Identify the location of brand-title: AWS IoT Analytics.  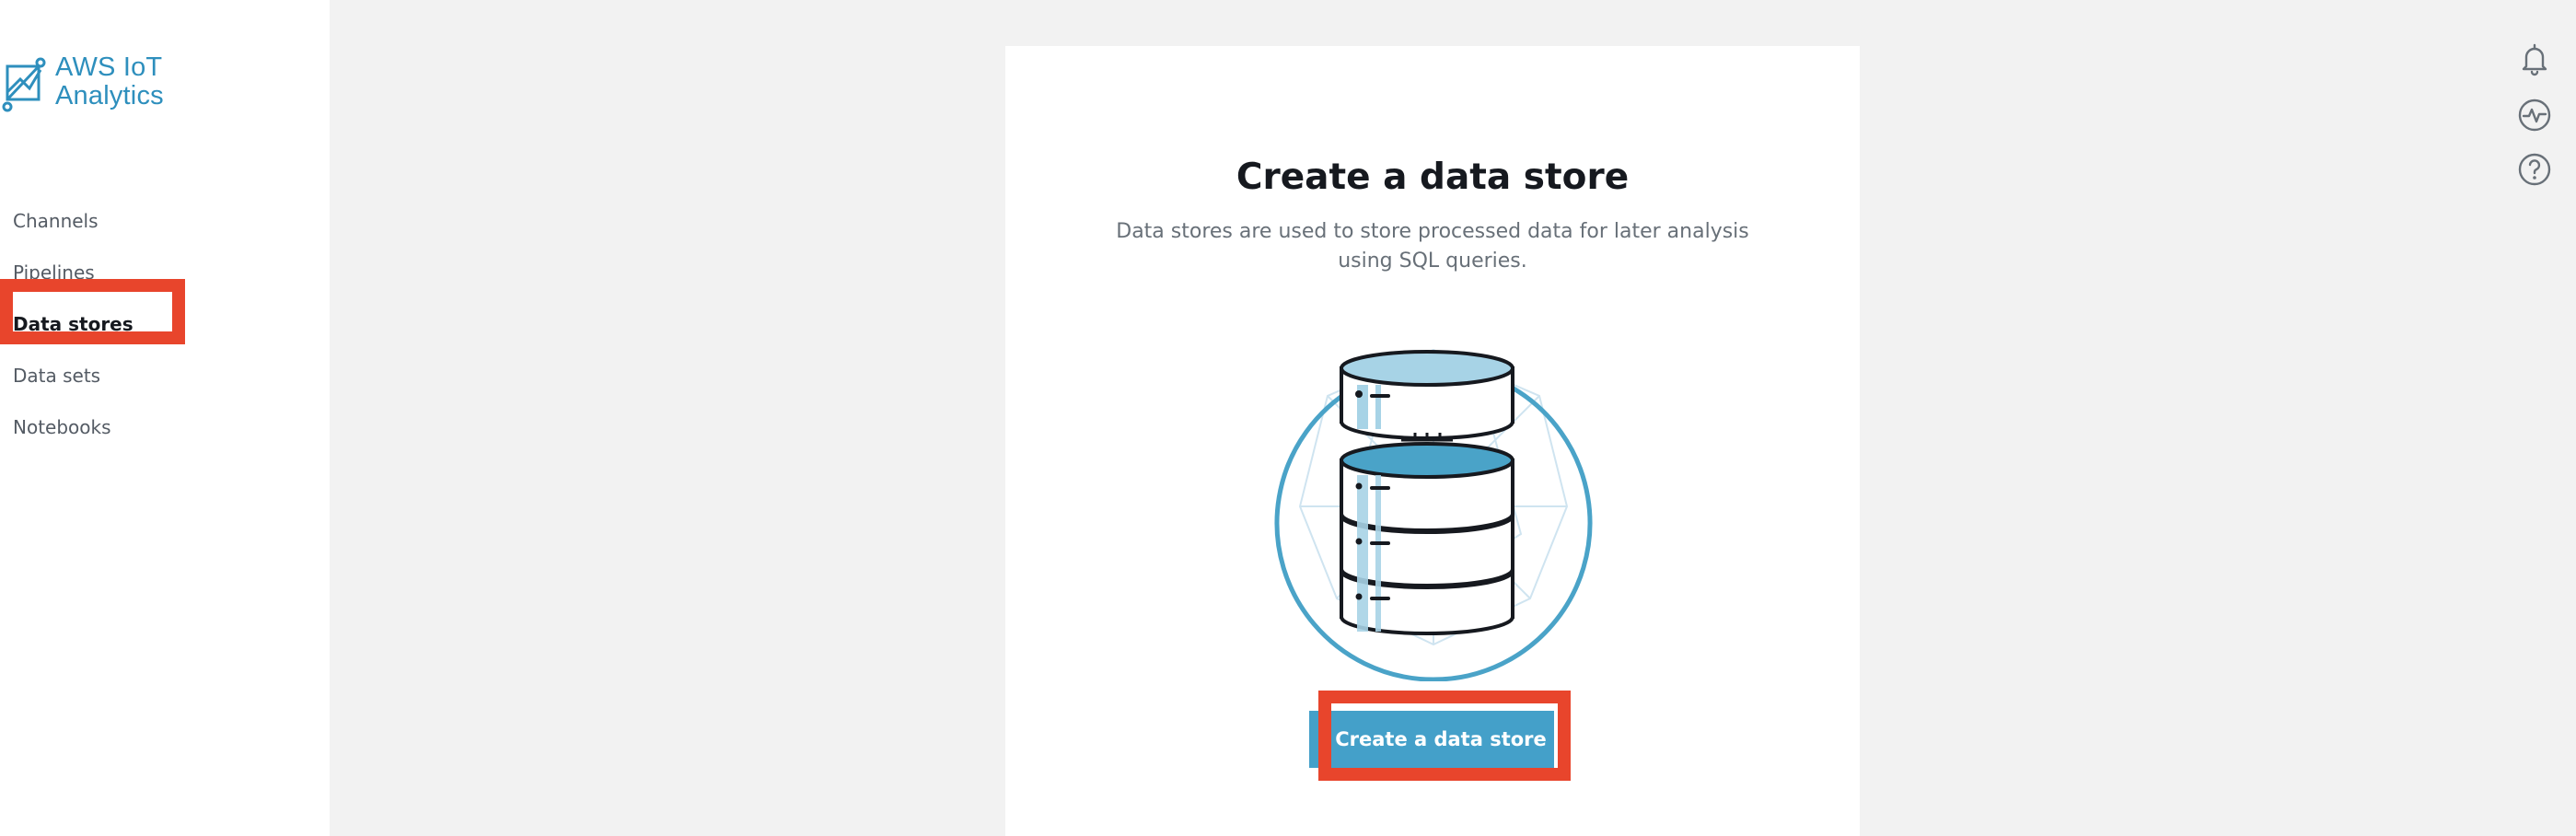
(109, 81).